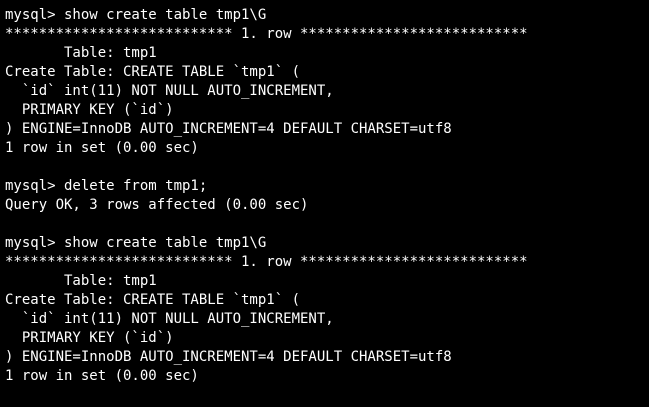  Describe the element at coordinates (157, 205) in the screenshot. I see `terminal-line: Query OK, 3 rows affected (0.00 sec)` at that location.